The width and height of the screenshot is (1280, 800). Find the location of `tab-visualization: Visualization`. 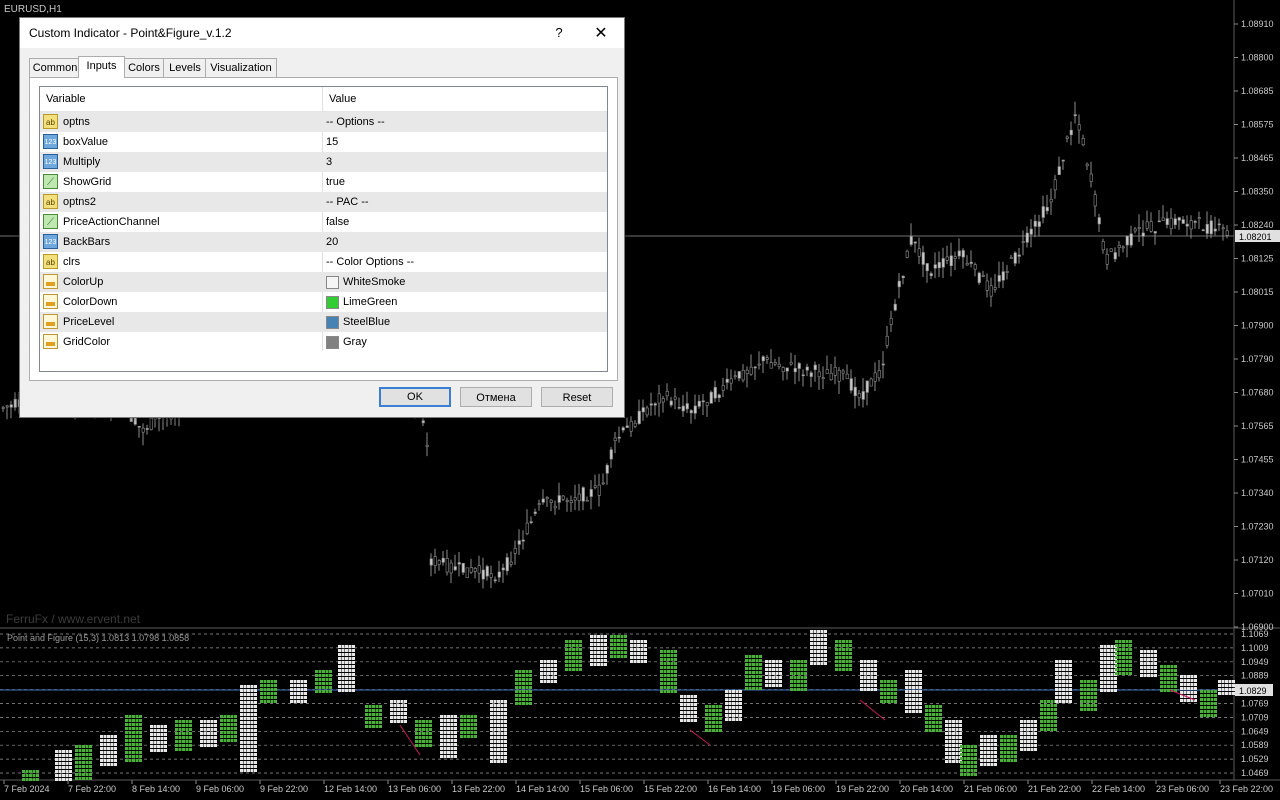

tab-visualization: Visualization is located at coordinates (241, 67).